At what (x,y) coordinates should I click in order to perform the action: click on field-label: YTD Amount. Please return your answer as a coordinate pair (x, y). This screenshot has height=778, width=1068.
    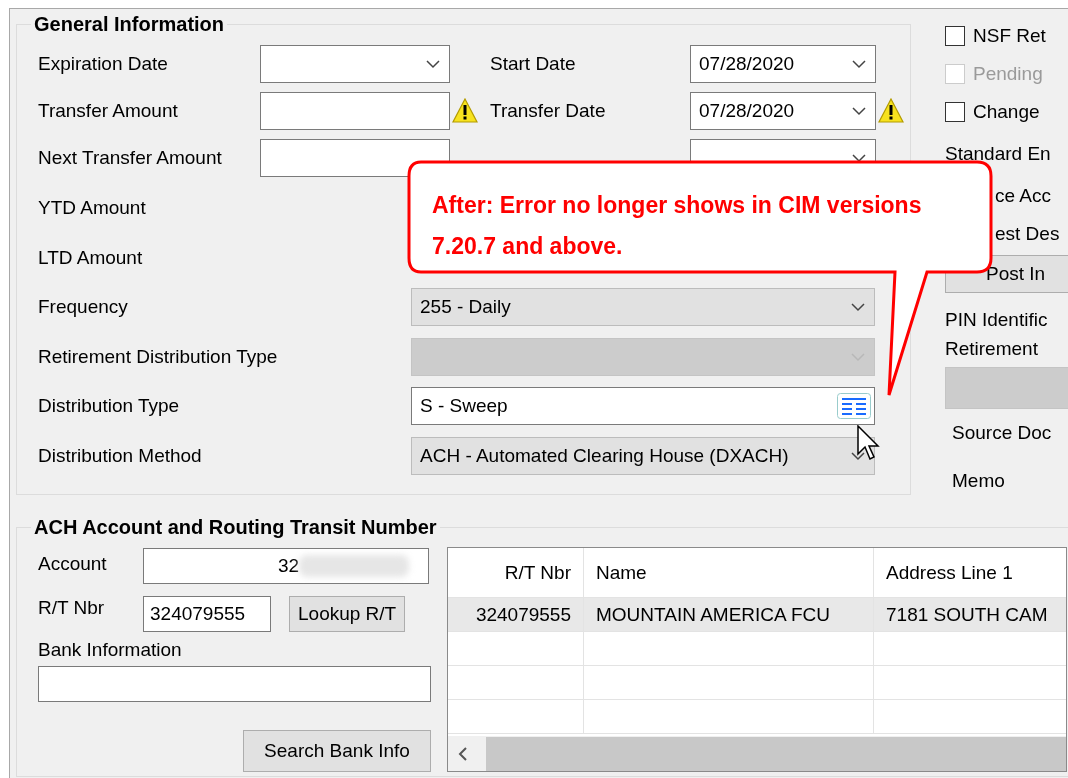
    Looking at the image, I should click on (92, 208).